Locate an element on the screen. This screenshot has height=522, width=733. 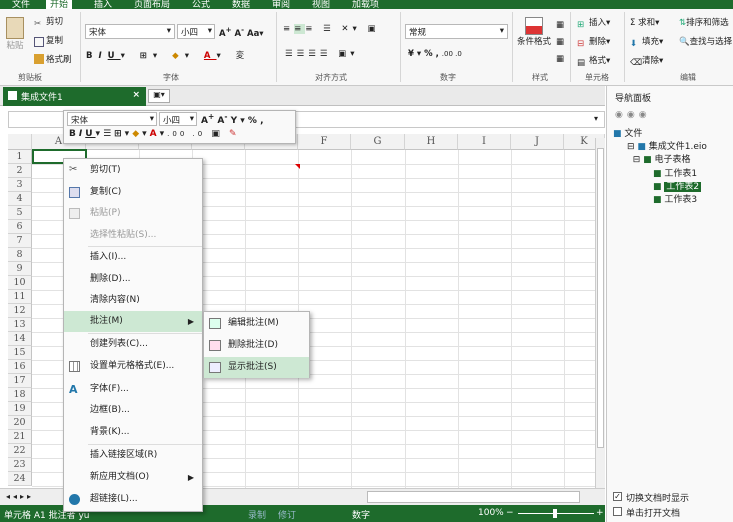
sort-filter-button: ⇅排序和筛选 is located at coordinates (704, 22).